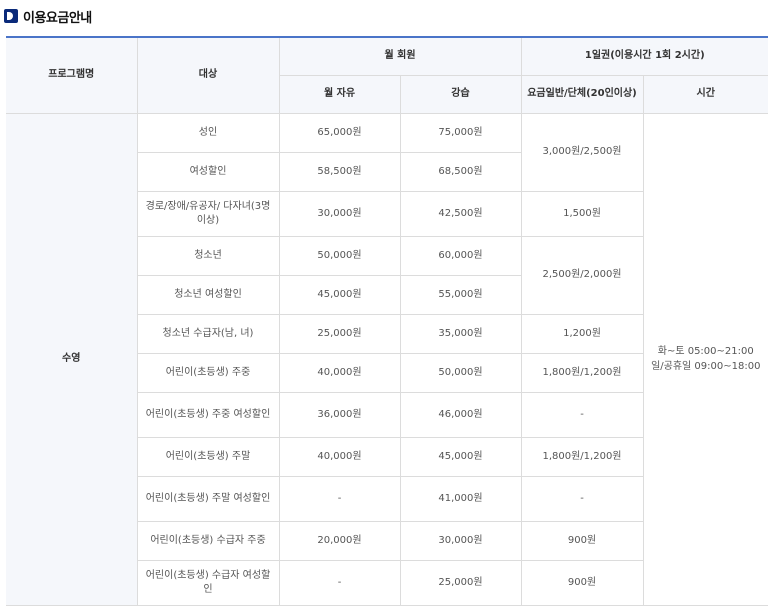 This screenshot has width=773, height=610. What do you see at coordinates (706, 366) in the screenshot?
I see `hours-holiday: 일/공휴일 09:00~18:00` at bounding box center [706, 366].